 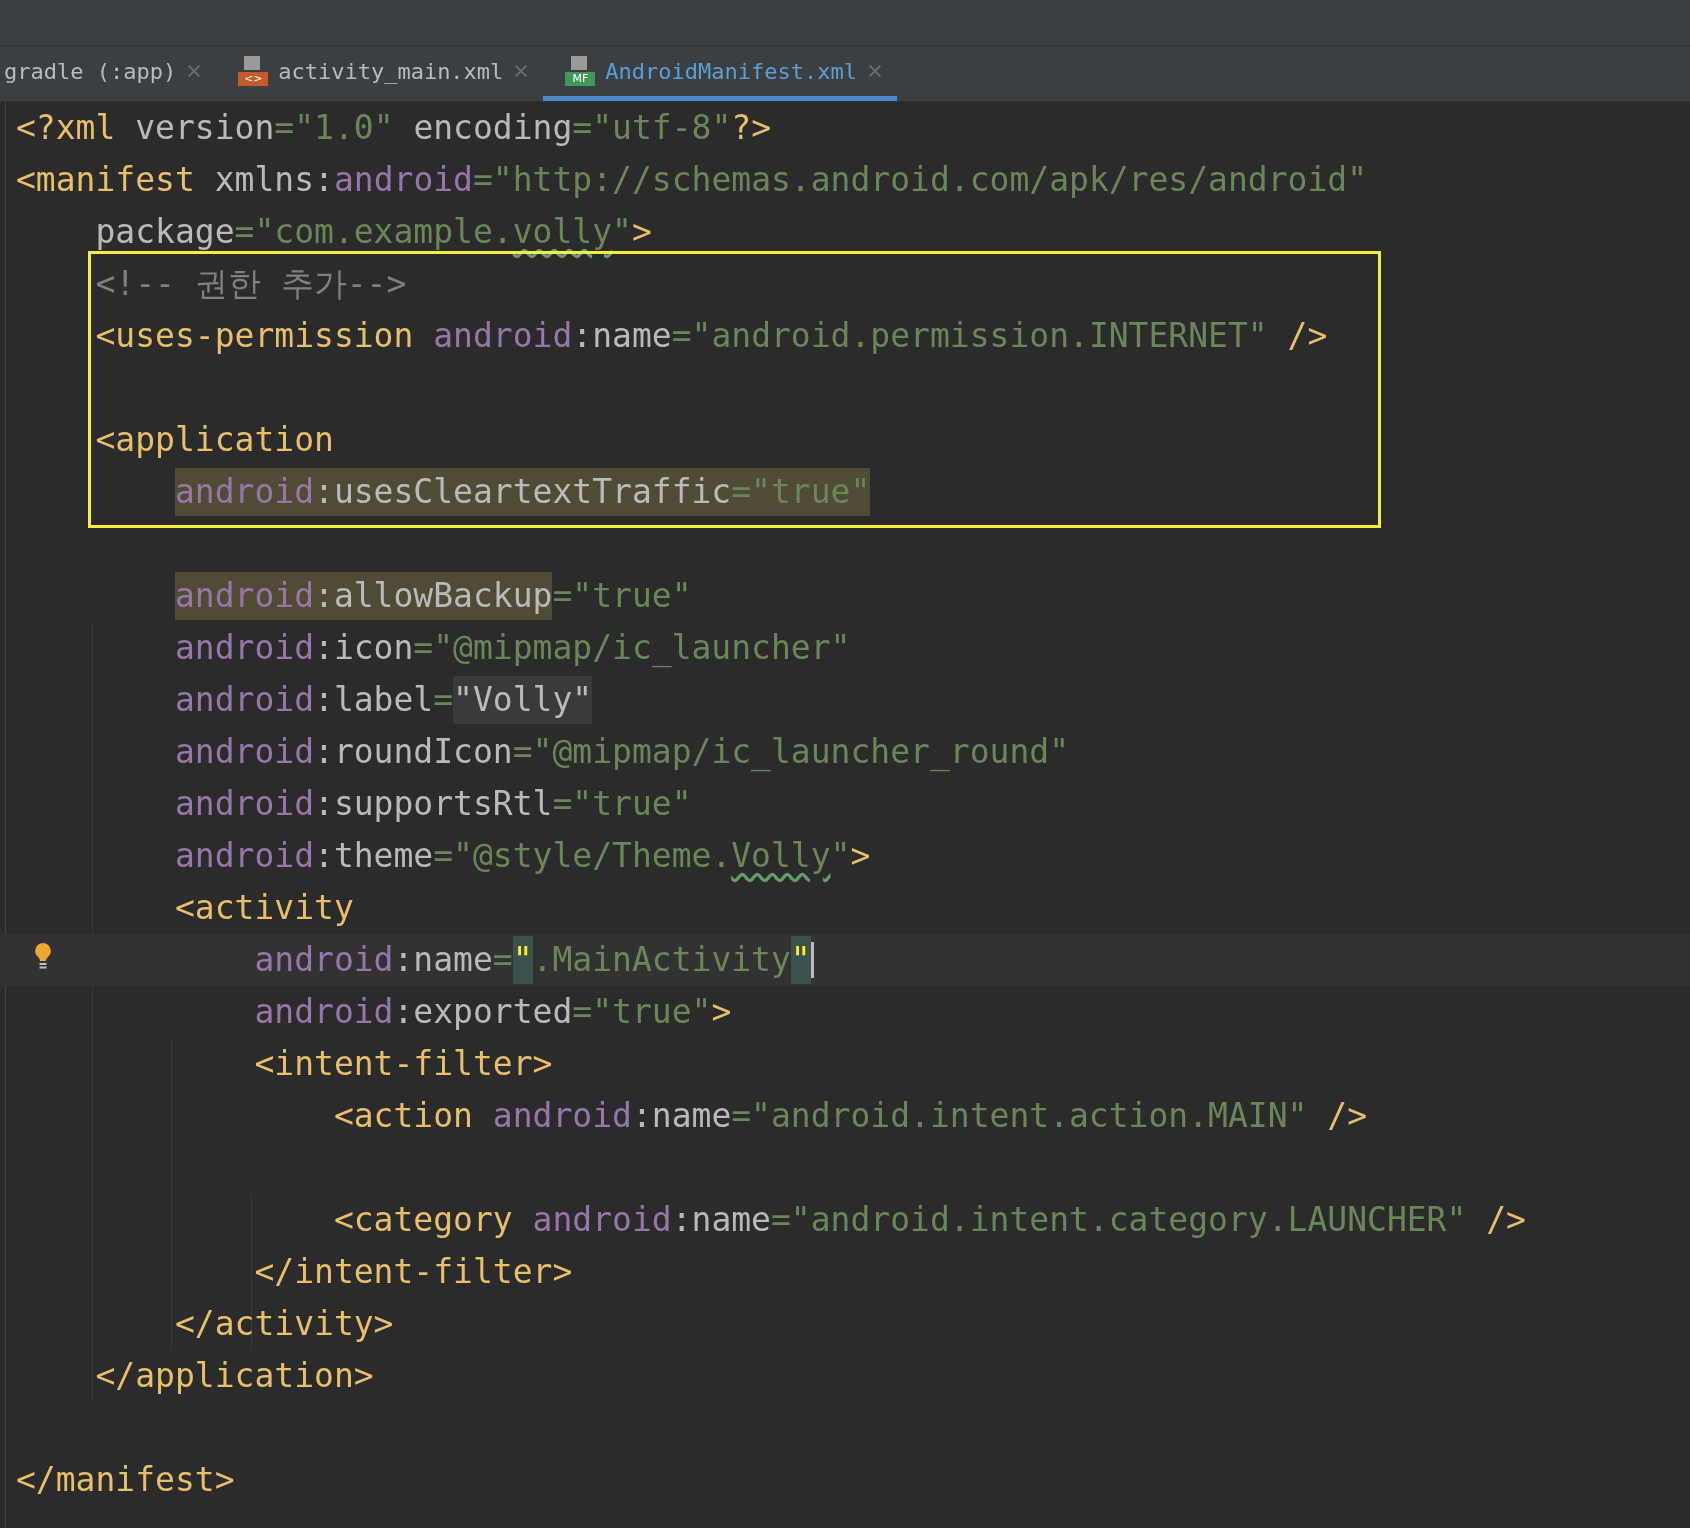 I want to click on code-line: </manifest>, so click(x=125, y=1480).